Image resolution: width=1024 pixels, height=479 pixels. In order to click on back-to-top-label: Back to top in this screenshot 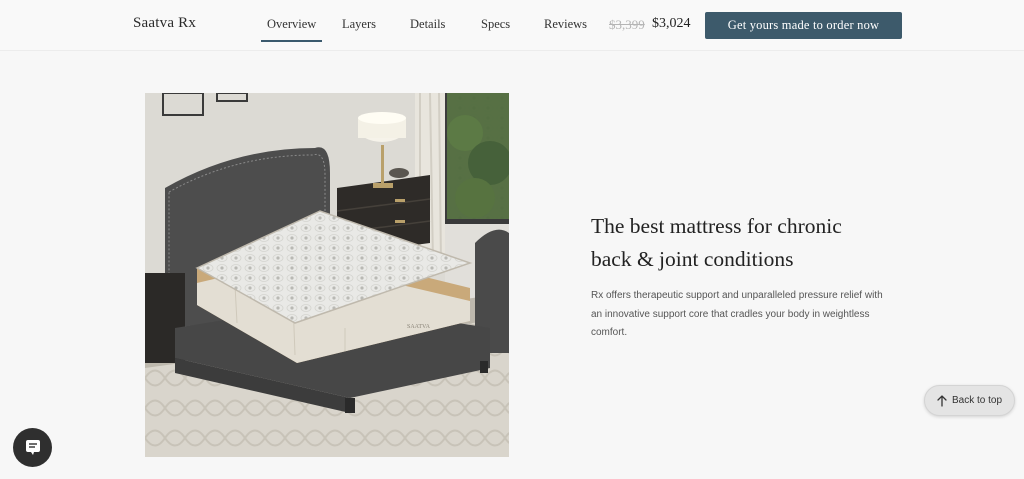, I will do `click(977, 400)`.